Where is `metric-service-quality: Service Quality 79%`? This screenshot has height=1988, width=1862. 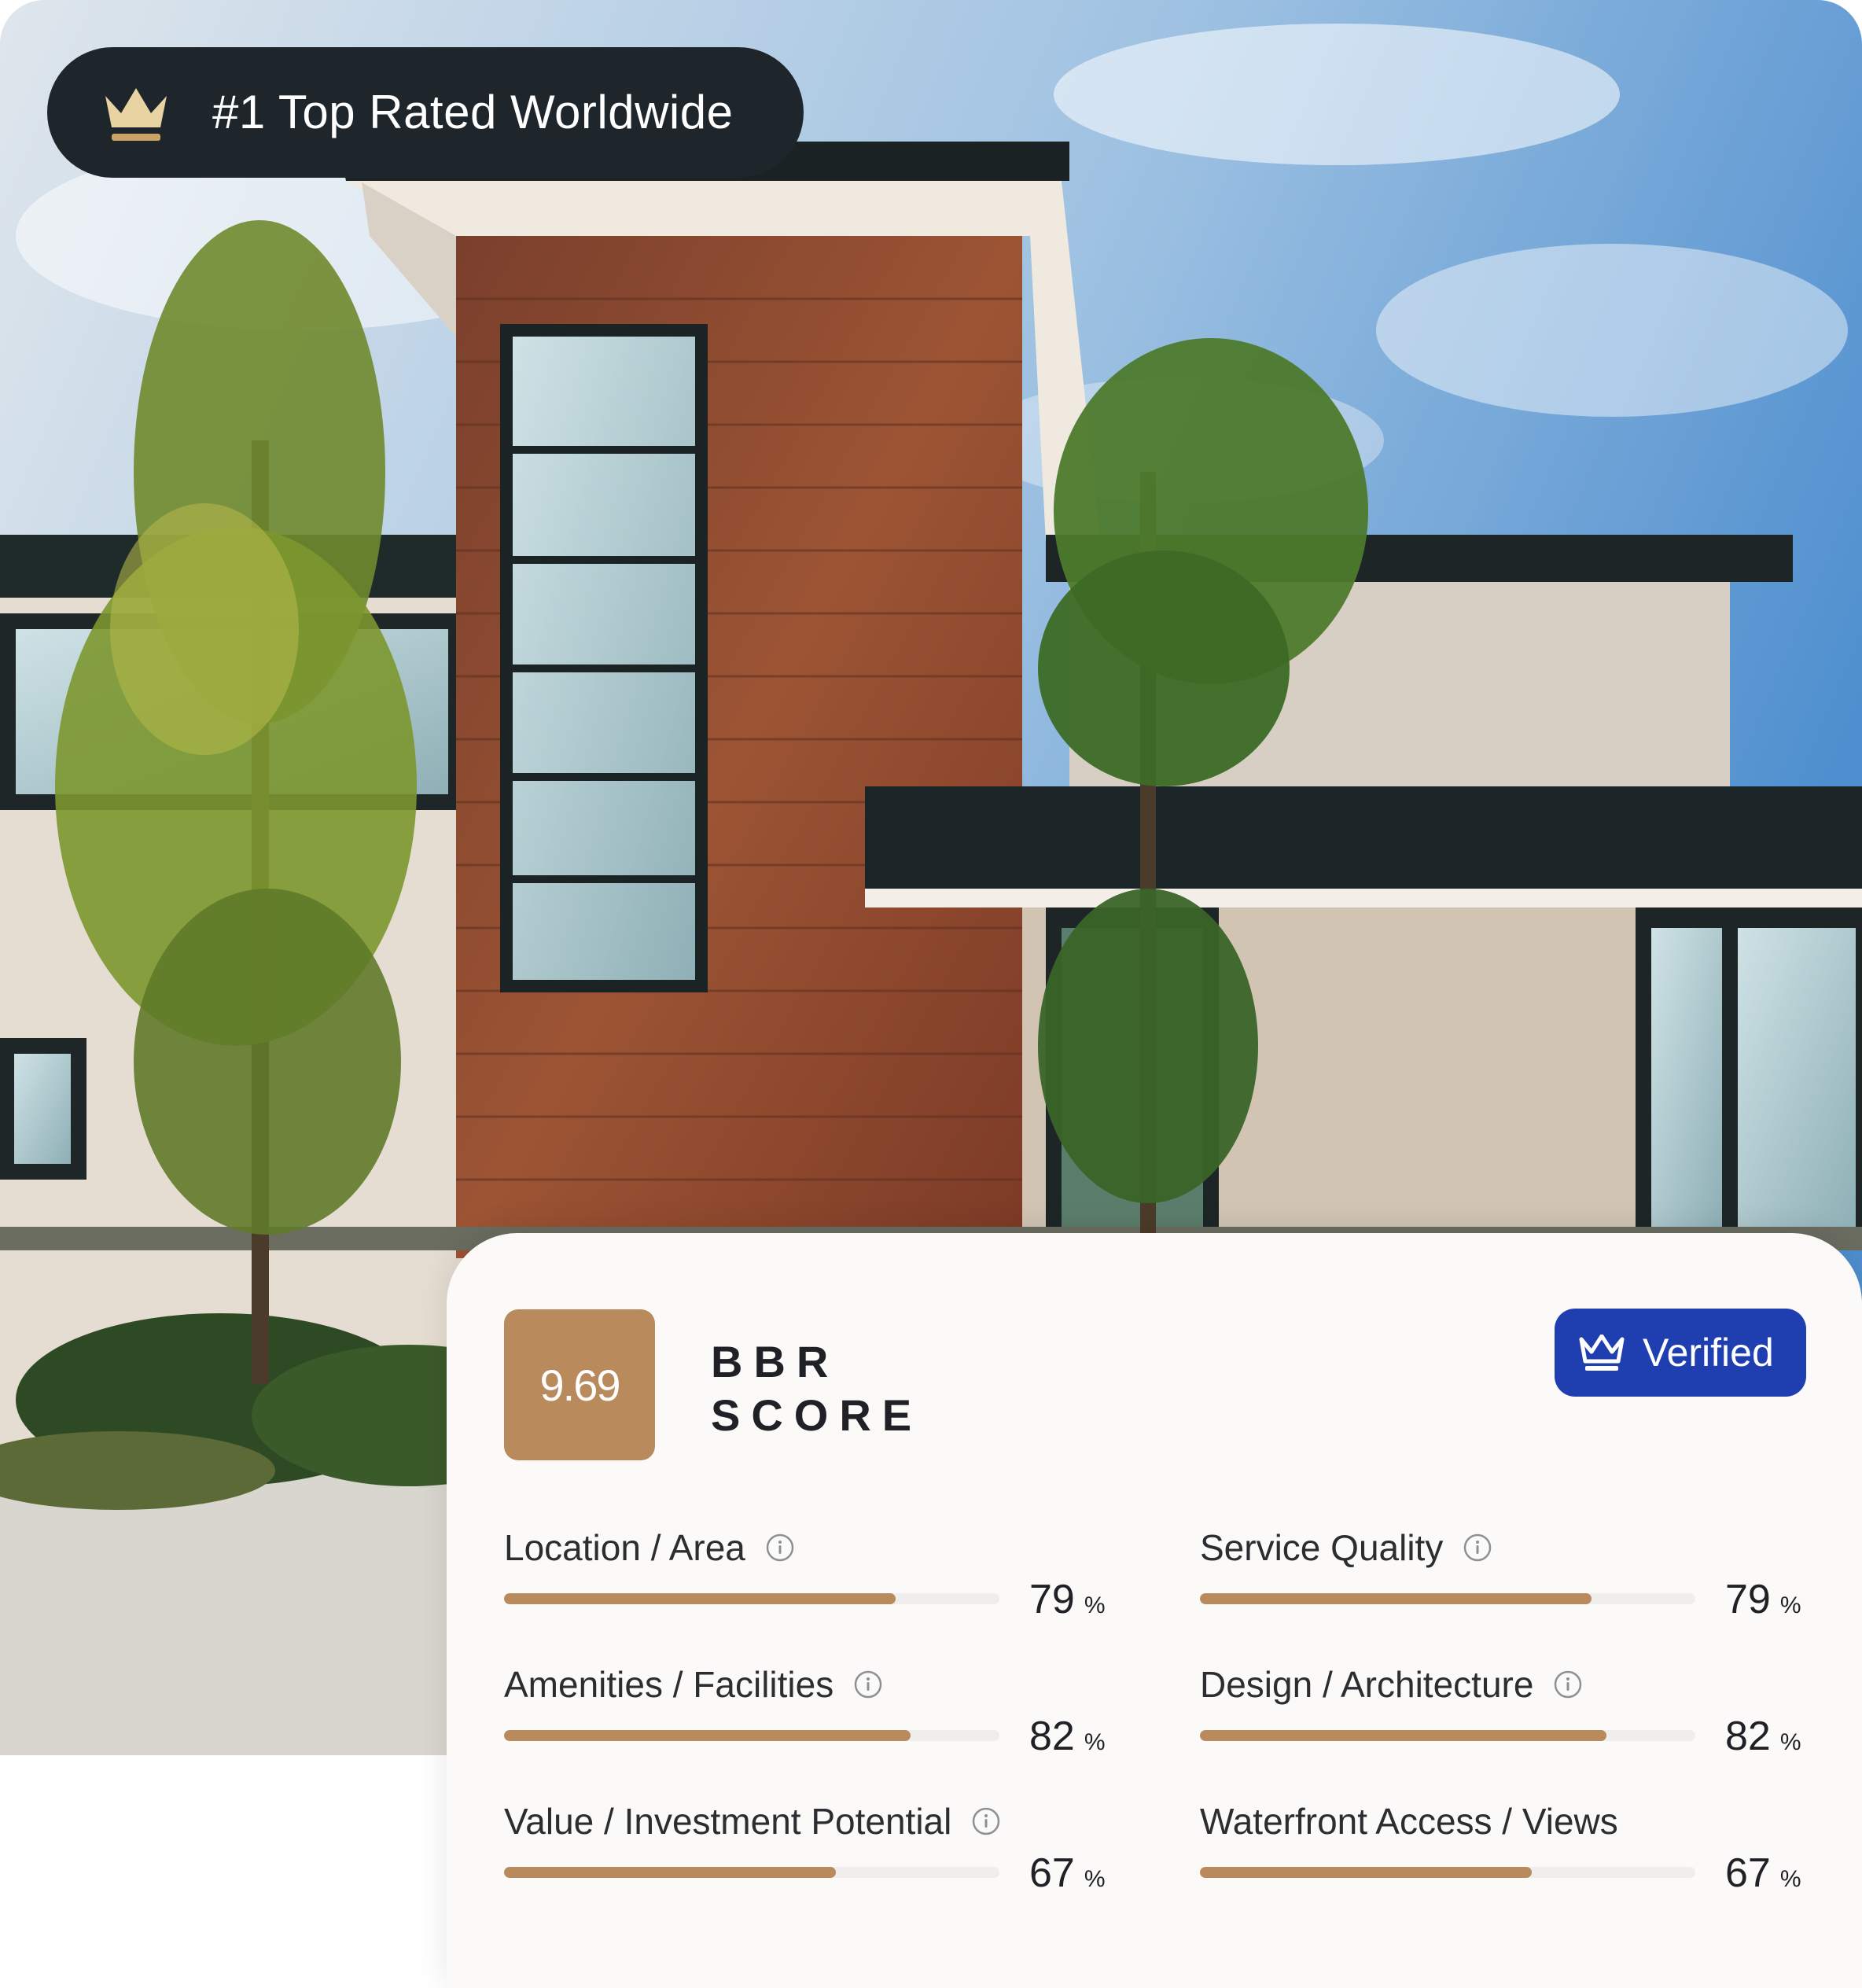
metric-service-quality: Service Quality 79% is located at coordinates (1502, 1583).